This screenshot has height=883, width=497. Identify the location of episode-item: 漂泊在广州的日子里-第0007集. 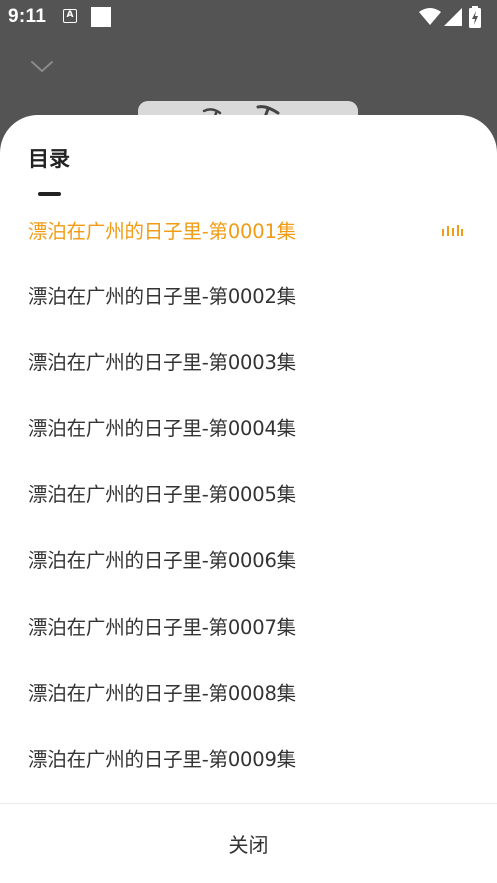
(248, 625).